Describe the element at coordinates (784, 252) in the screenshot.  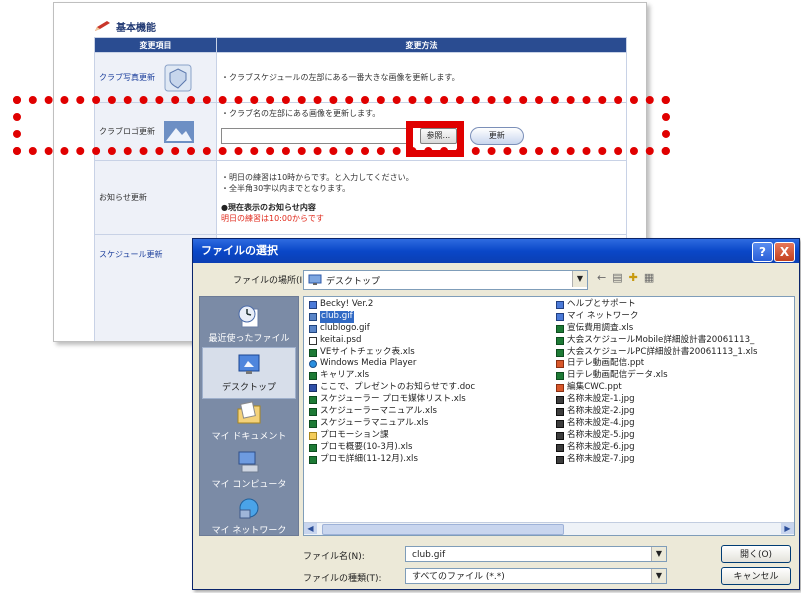
I see `close-button: X` at that location.